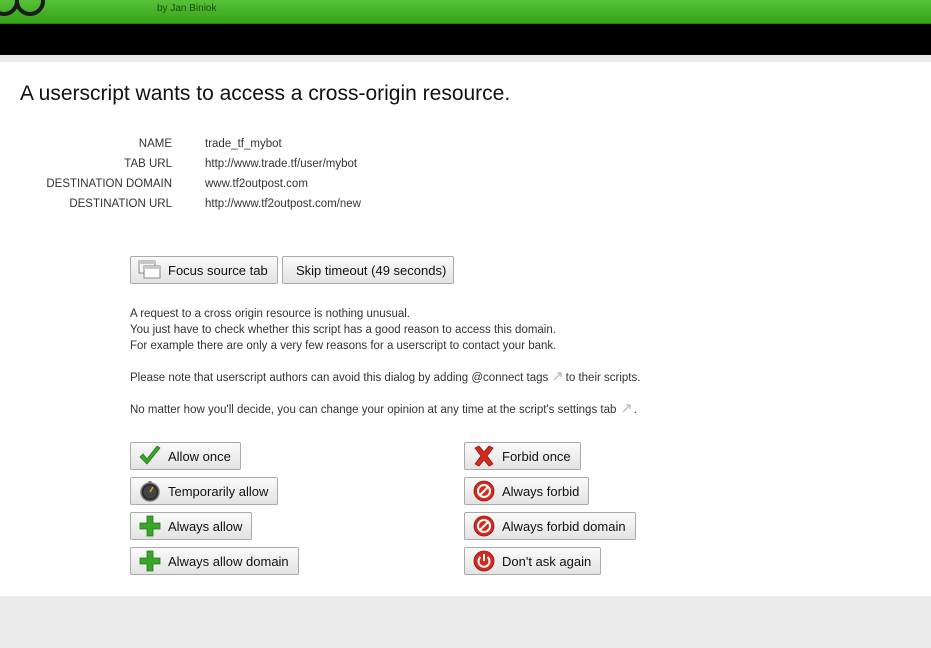 The width and height of the screenshot is (931, 648). I want to click on forbid-once-button: Forbid once, so click(522, 456).